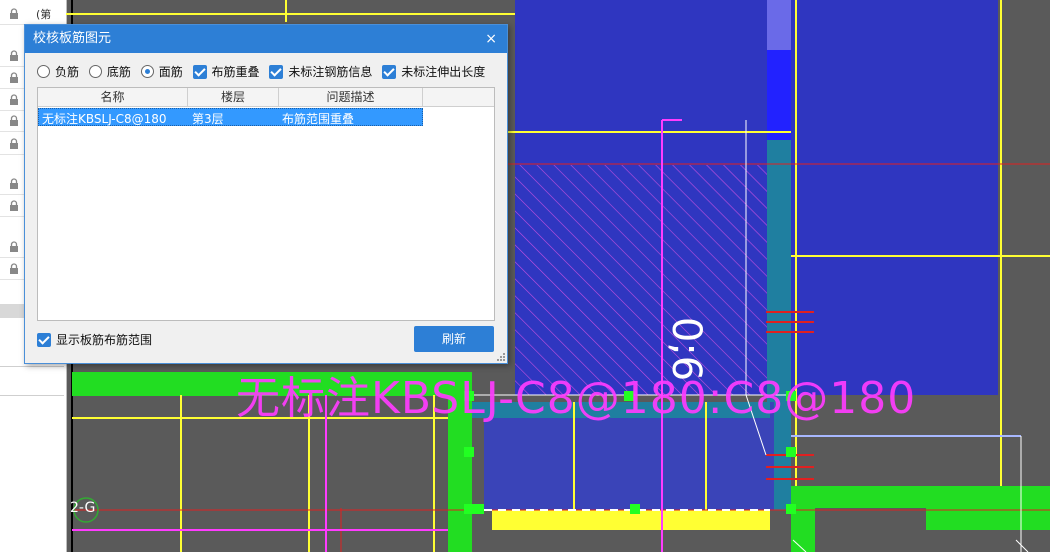 This screenshot has width=1050, height=552. What do you see at coordinates (501, 357) in the screenshot?
I see `resize-grip-icon` at bounding box center [501, 357].